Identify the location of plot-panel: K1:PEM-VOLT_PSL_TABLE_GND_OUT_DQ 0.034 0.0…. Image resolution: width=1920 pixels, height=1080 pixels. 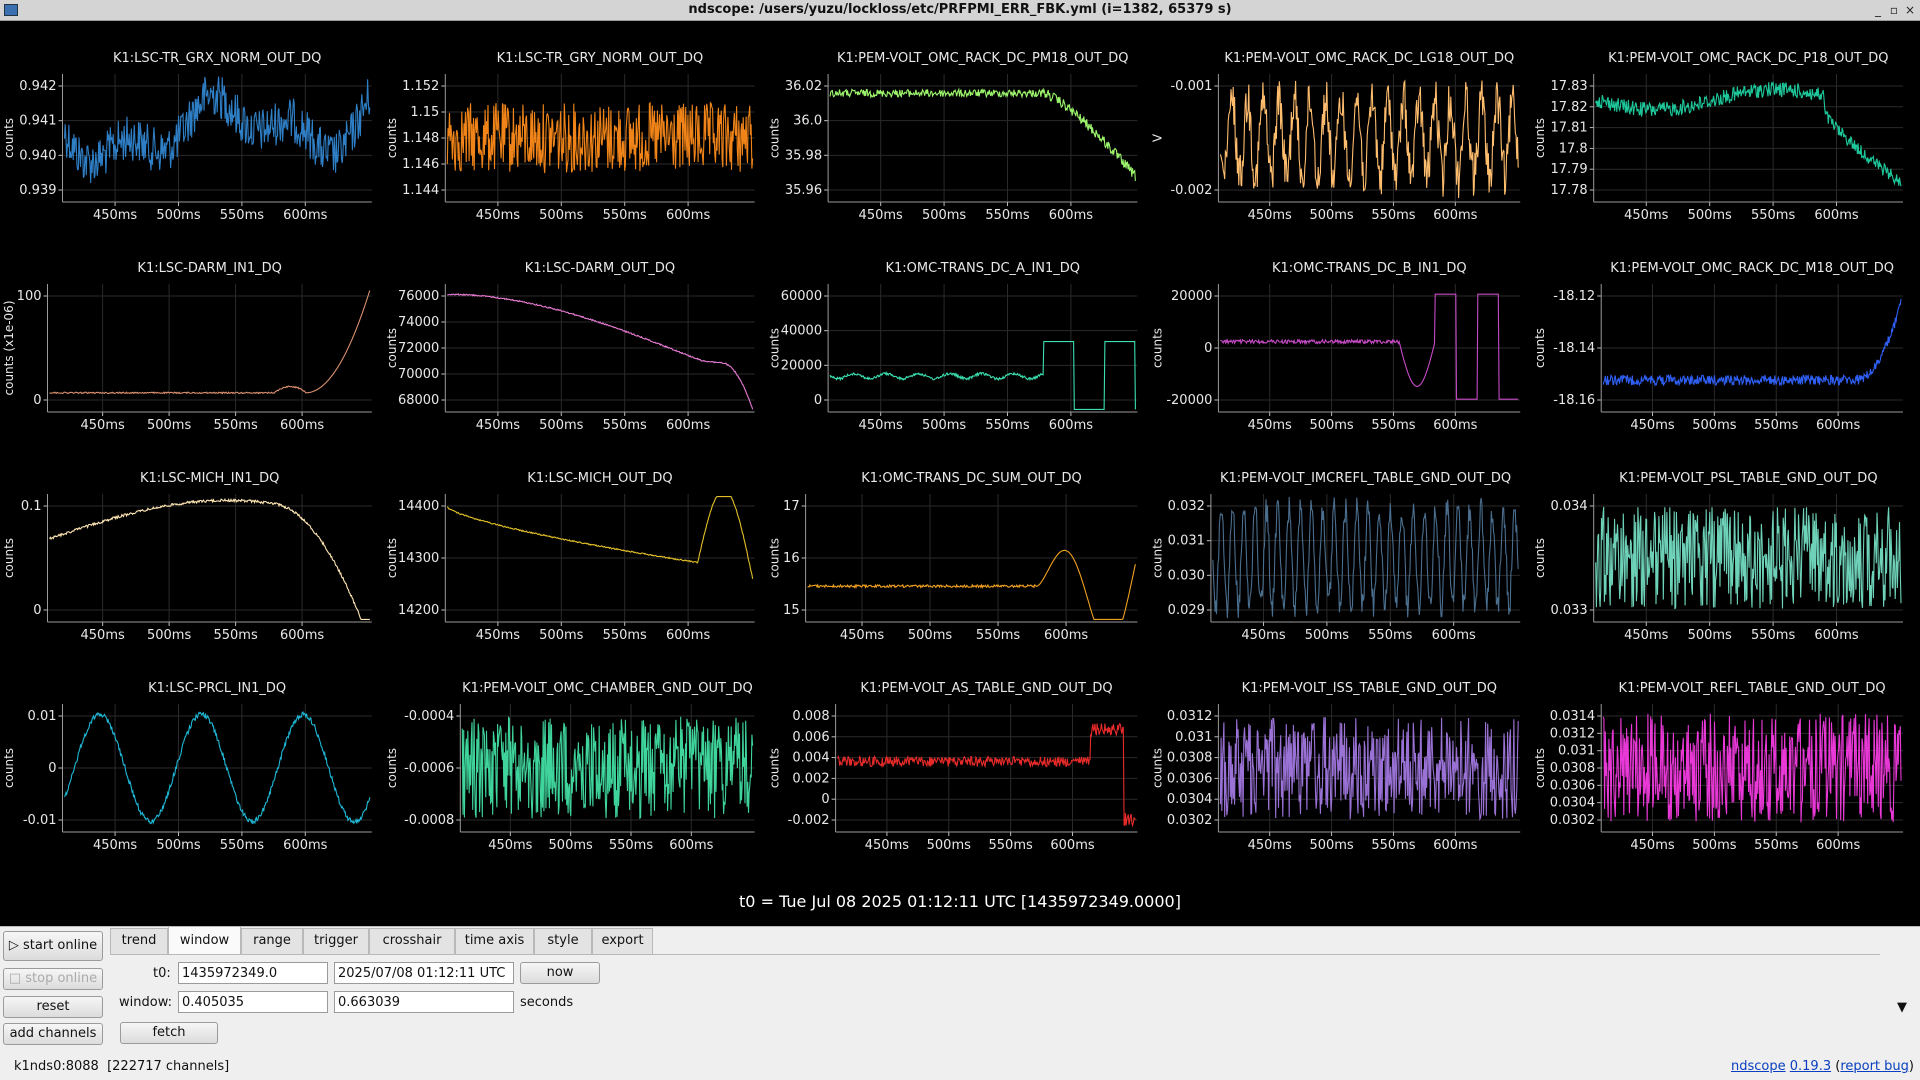
(1718, 557).